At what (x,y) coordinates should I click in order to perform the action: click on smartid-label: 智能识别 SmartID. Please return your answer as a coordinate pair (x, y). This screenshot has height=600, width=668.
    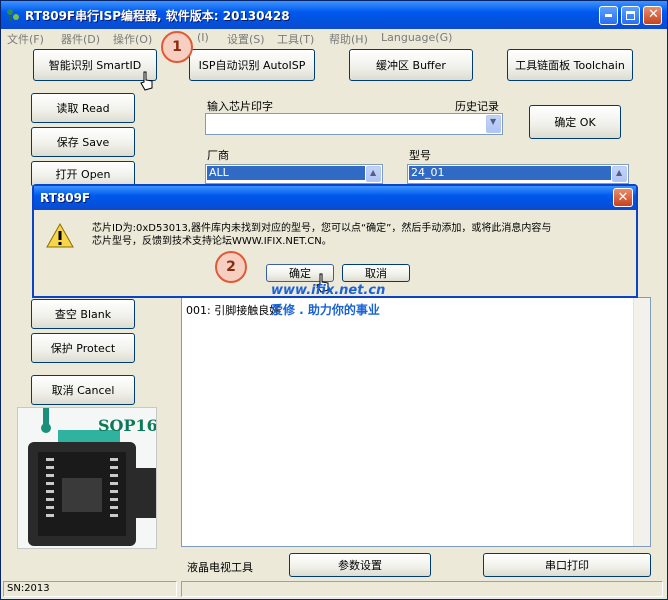
    Looking at the image, I should click on (95, 65).